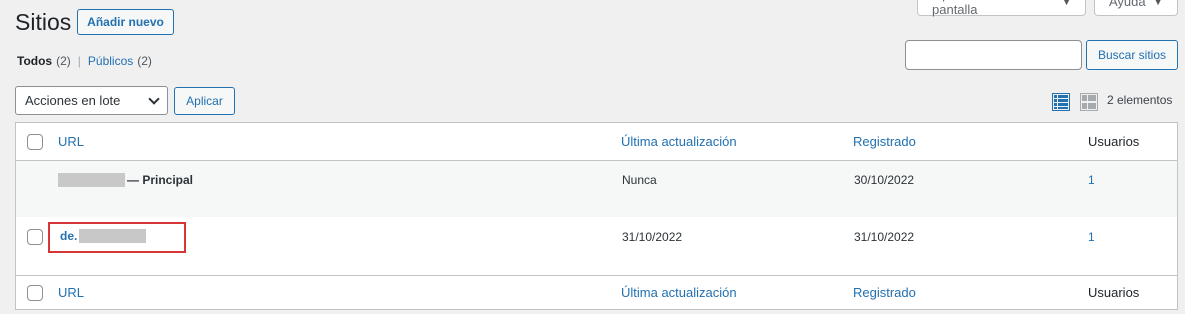  What do you see at coordinates (125, 22) in the screenshot?
I see `add-new-button: Añadir nuevo` at bounding box center [125, 22].